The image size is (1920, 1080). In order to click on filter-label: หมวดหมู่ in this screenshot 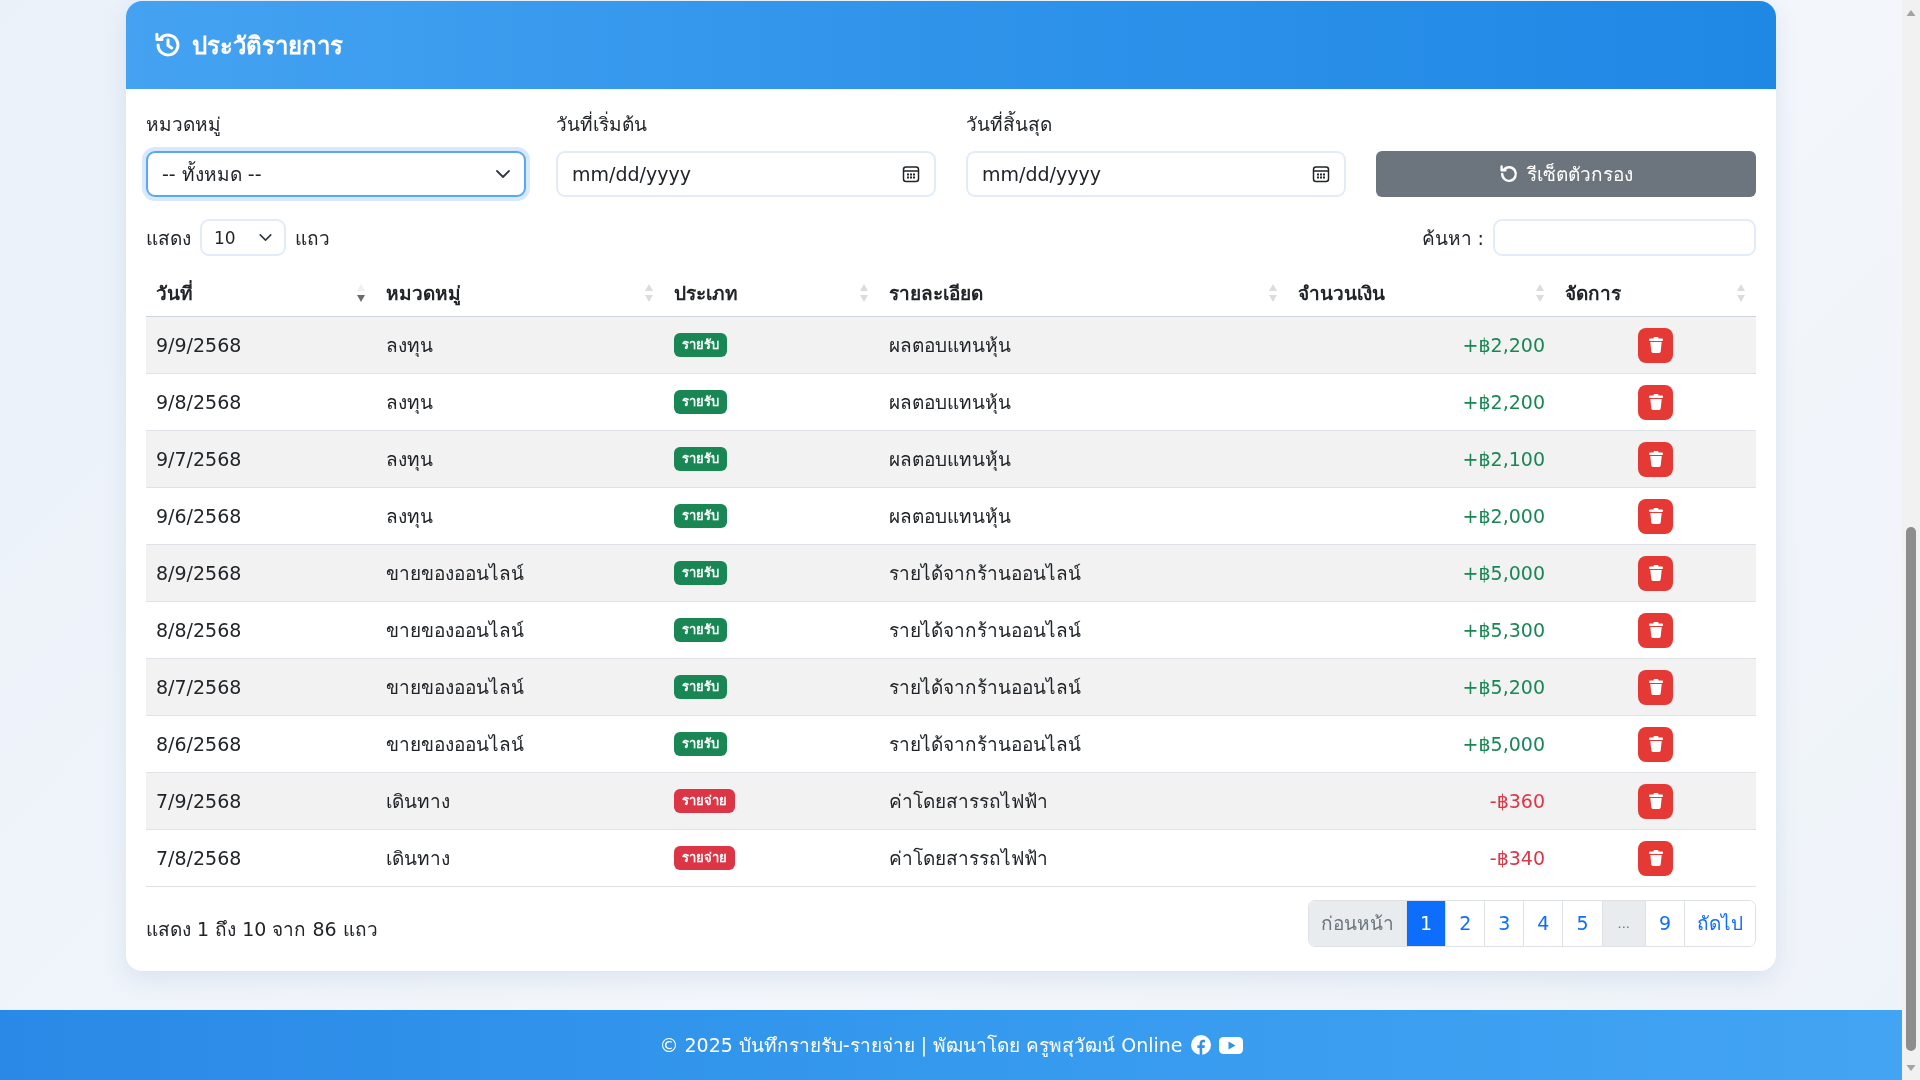, I will do `click(184, 124)`.